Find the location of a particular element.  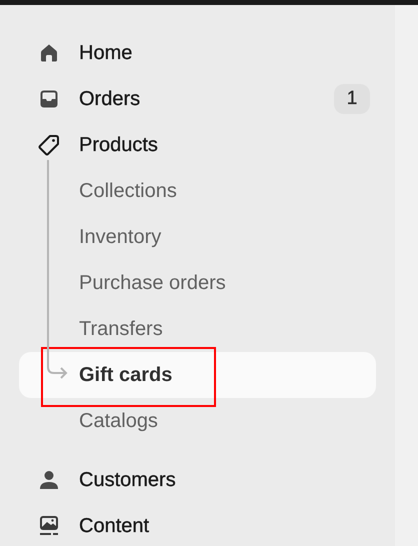

nav-item: Home is located at coordinates (197, 53).